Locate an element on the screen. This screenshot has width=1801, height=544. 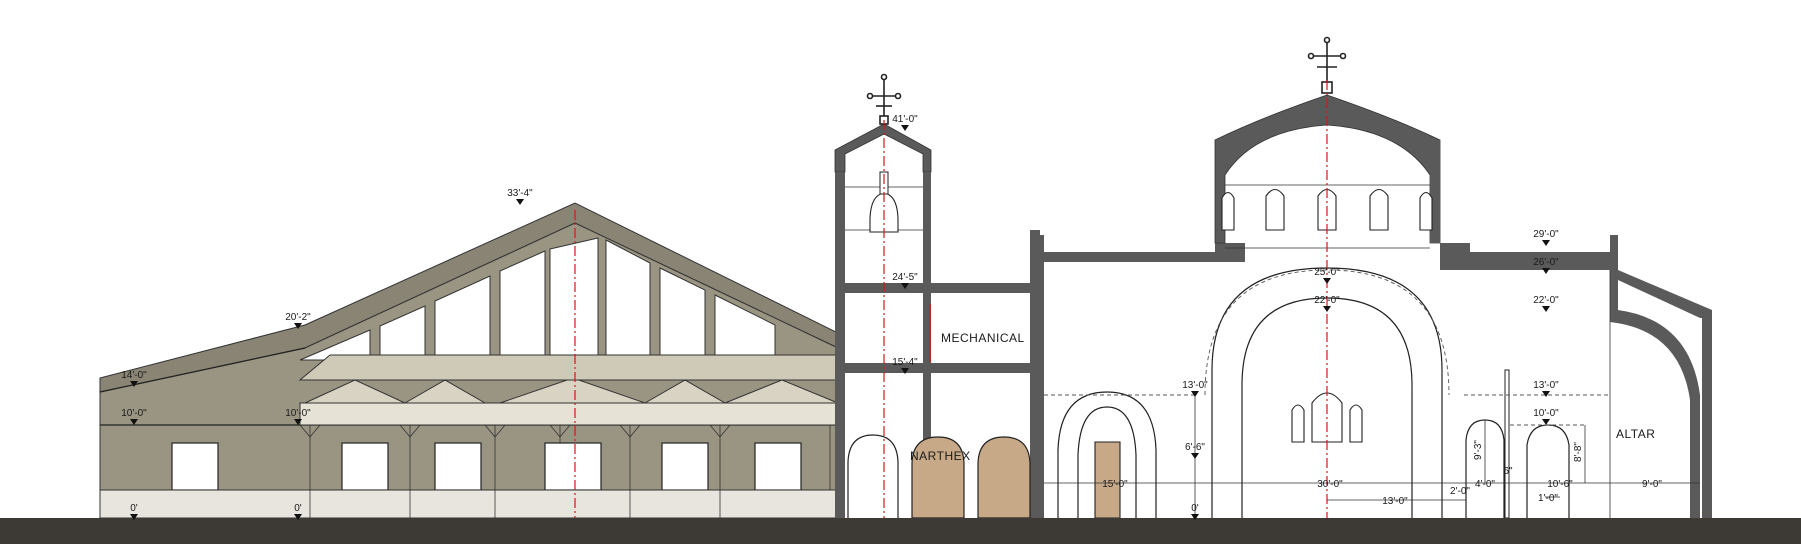
elevation-mark-hall-33-4: 33'-4" is located at coordinates (520, 196).